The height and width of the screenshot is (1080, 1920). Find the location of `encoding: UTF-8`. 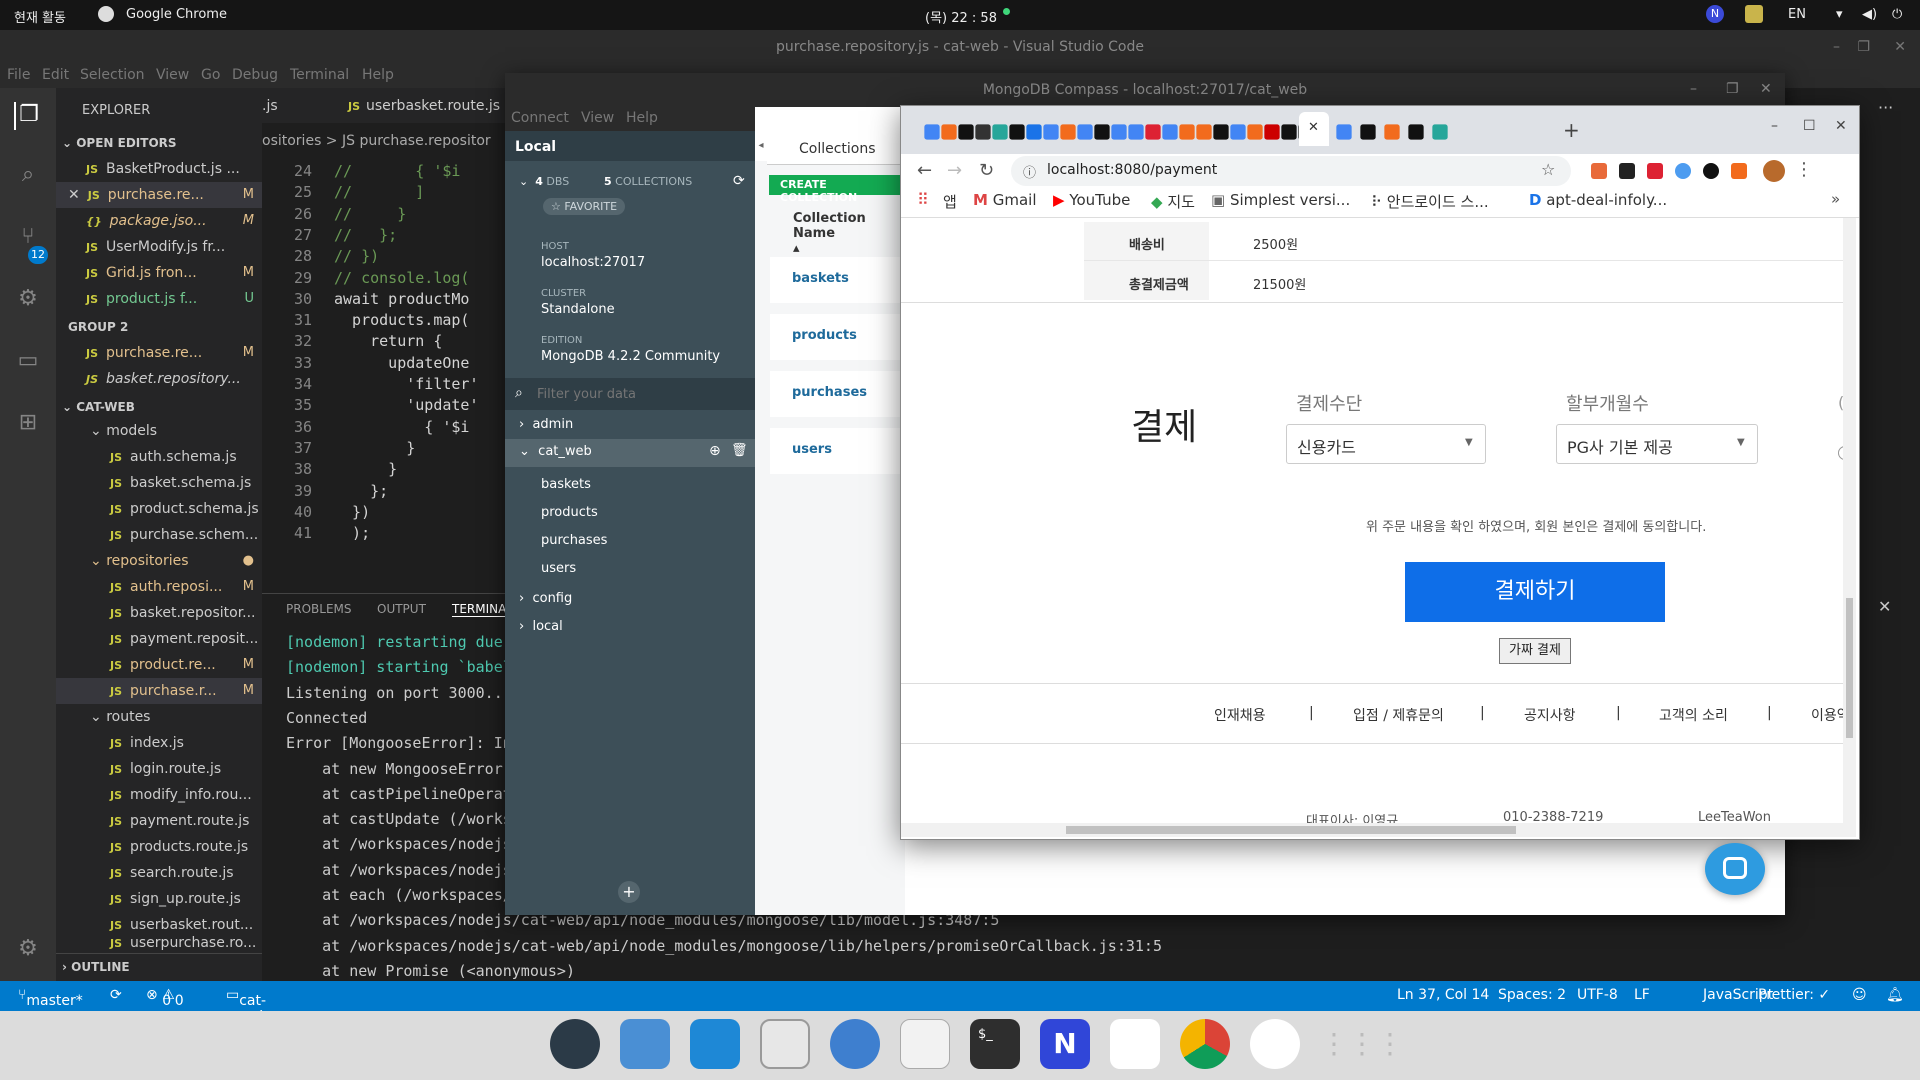

encoding: UTF-8 is located at coordinates (1597, 995).